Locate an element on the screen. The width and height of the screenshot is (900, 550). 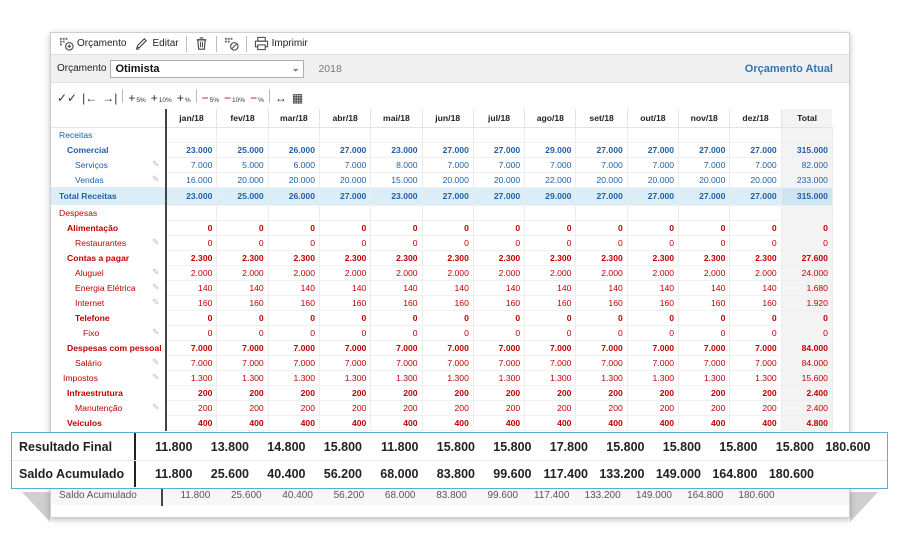
row-label-cell: Vendas ✎ is located at coordinates (109, 179).